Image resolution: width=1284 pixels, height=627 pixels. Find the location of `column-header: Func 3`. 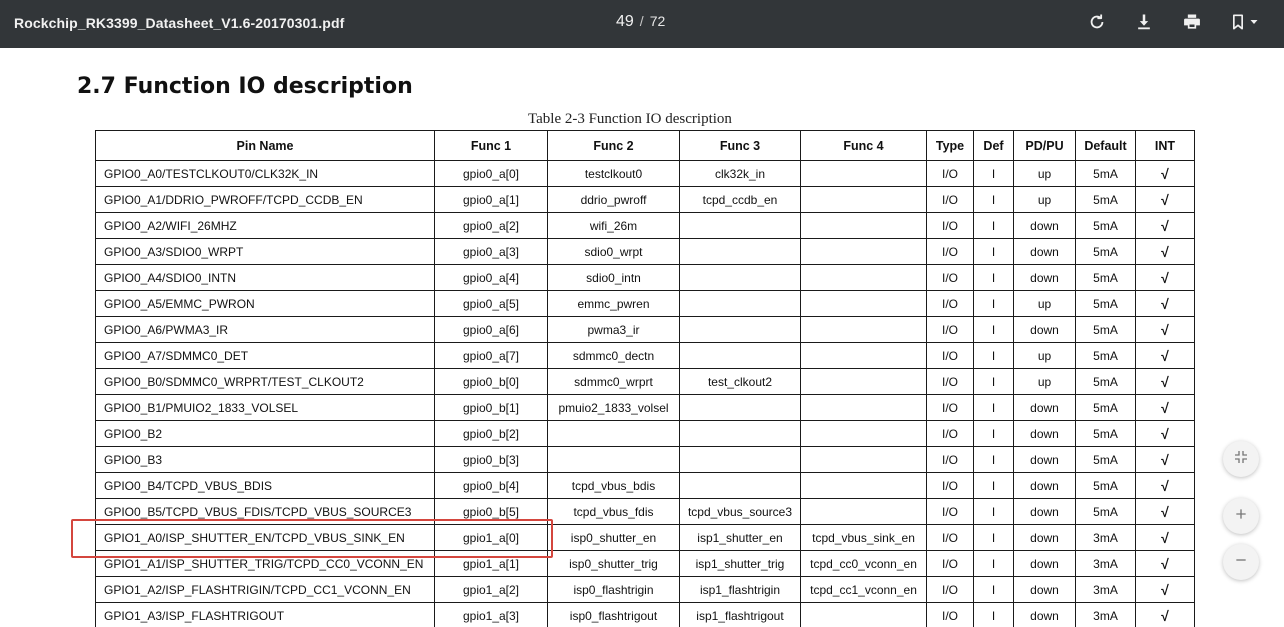

column-header: Func 3 is located at coordinates (740, 145).